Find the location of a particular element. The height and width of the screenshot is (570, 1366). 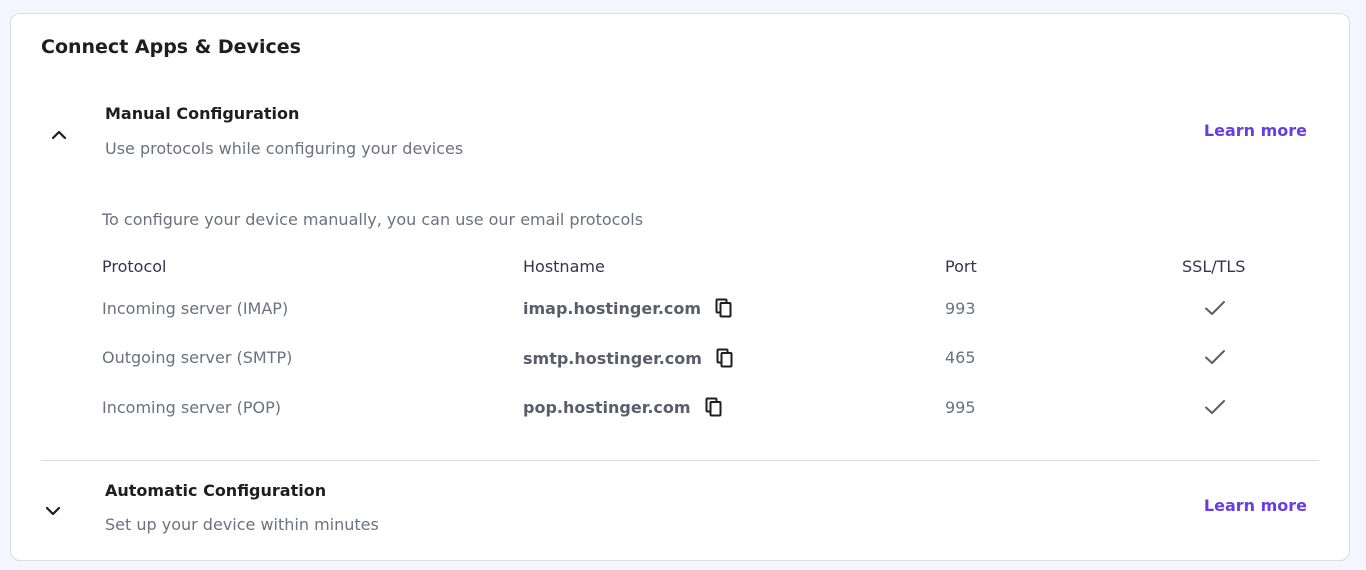

protocol-cell: Outgoing server (SMTP) is located at coordinates (197, 357).